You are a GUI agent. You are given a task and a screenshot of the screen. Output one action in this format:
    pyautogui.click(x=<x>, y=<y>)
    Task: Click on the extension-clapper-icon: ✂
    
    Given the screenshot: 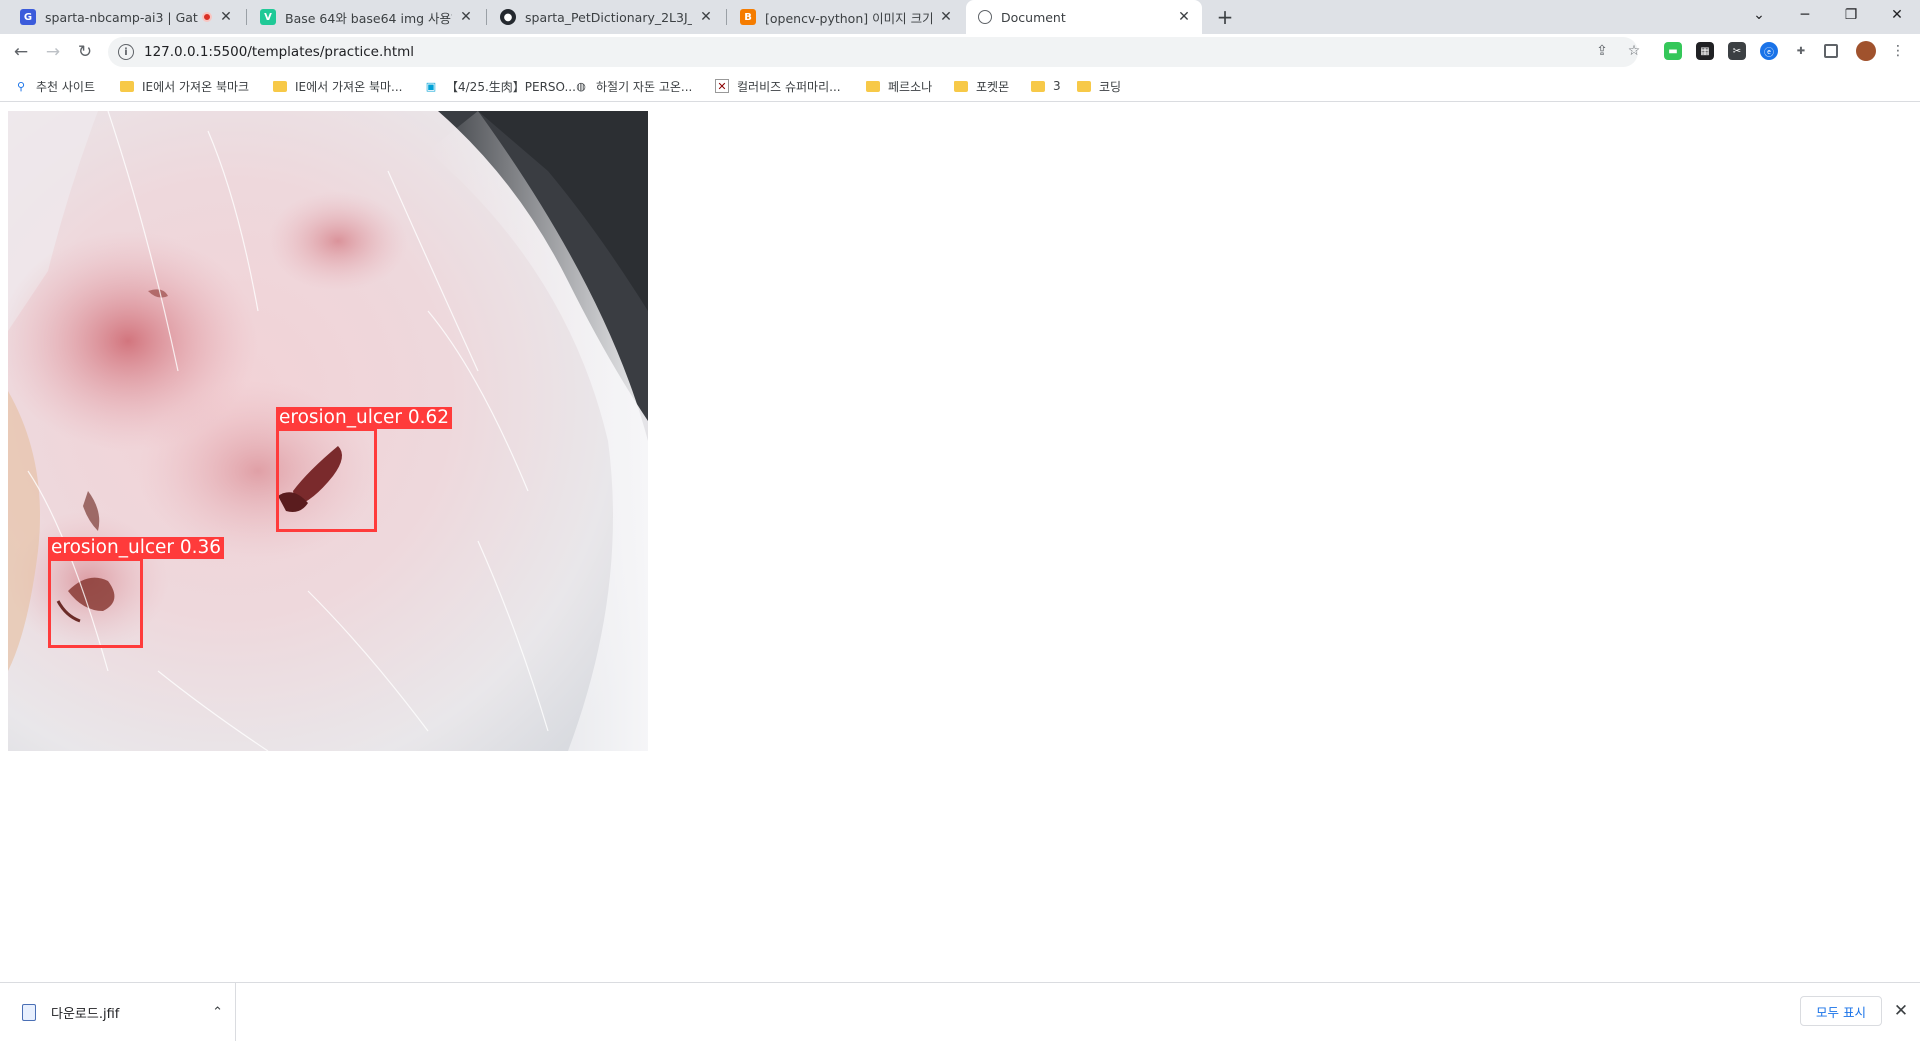 What is the action you would take?
    pyautogui.click(x=1737, y=51)
    